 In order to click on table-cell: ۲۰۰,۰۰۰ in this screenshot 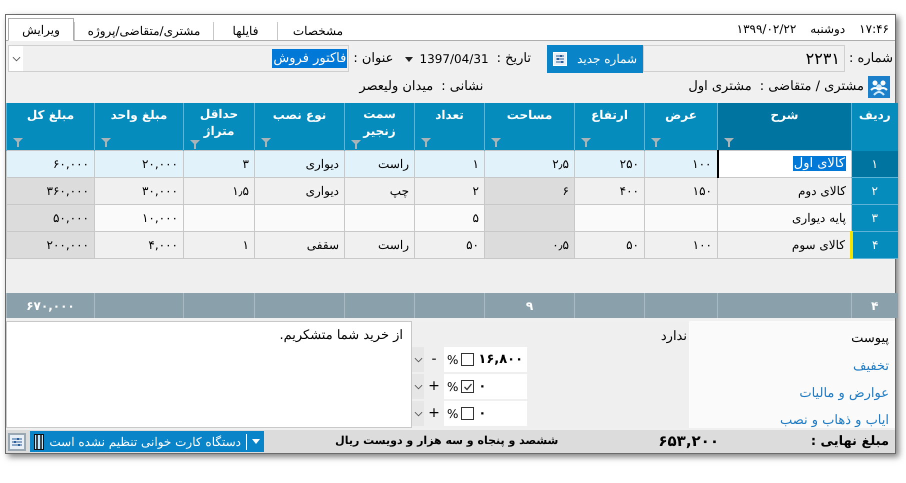, I will do `click(50, 245)`.